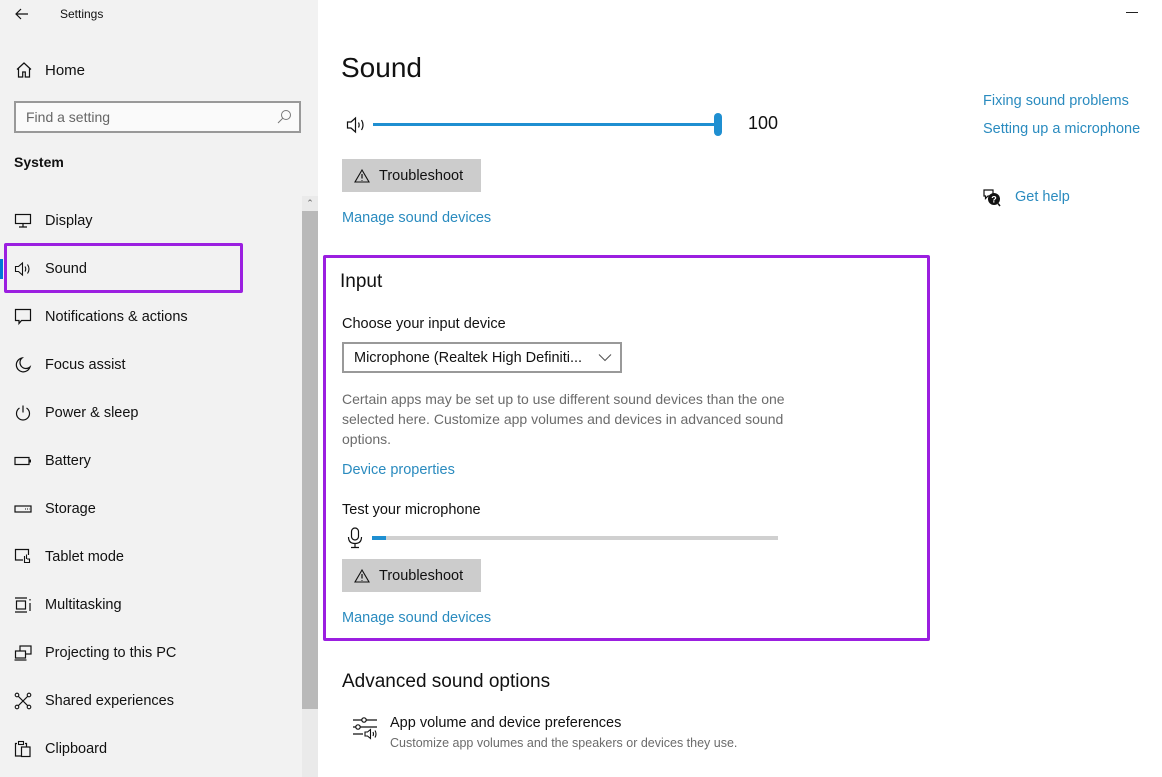 This screenshot has height=777, width=1162. What do you see at coordinates (69, 221) in the screenshot?
I see `sidebar-item-label: Display` at bounding box center [69, 221].